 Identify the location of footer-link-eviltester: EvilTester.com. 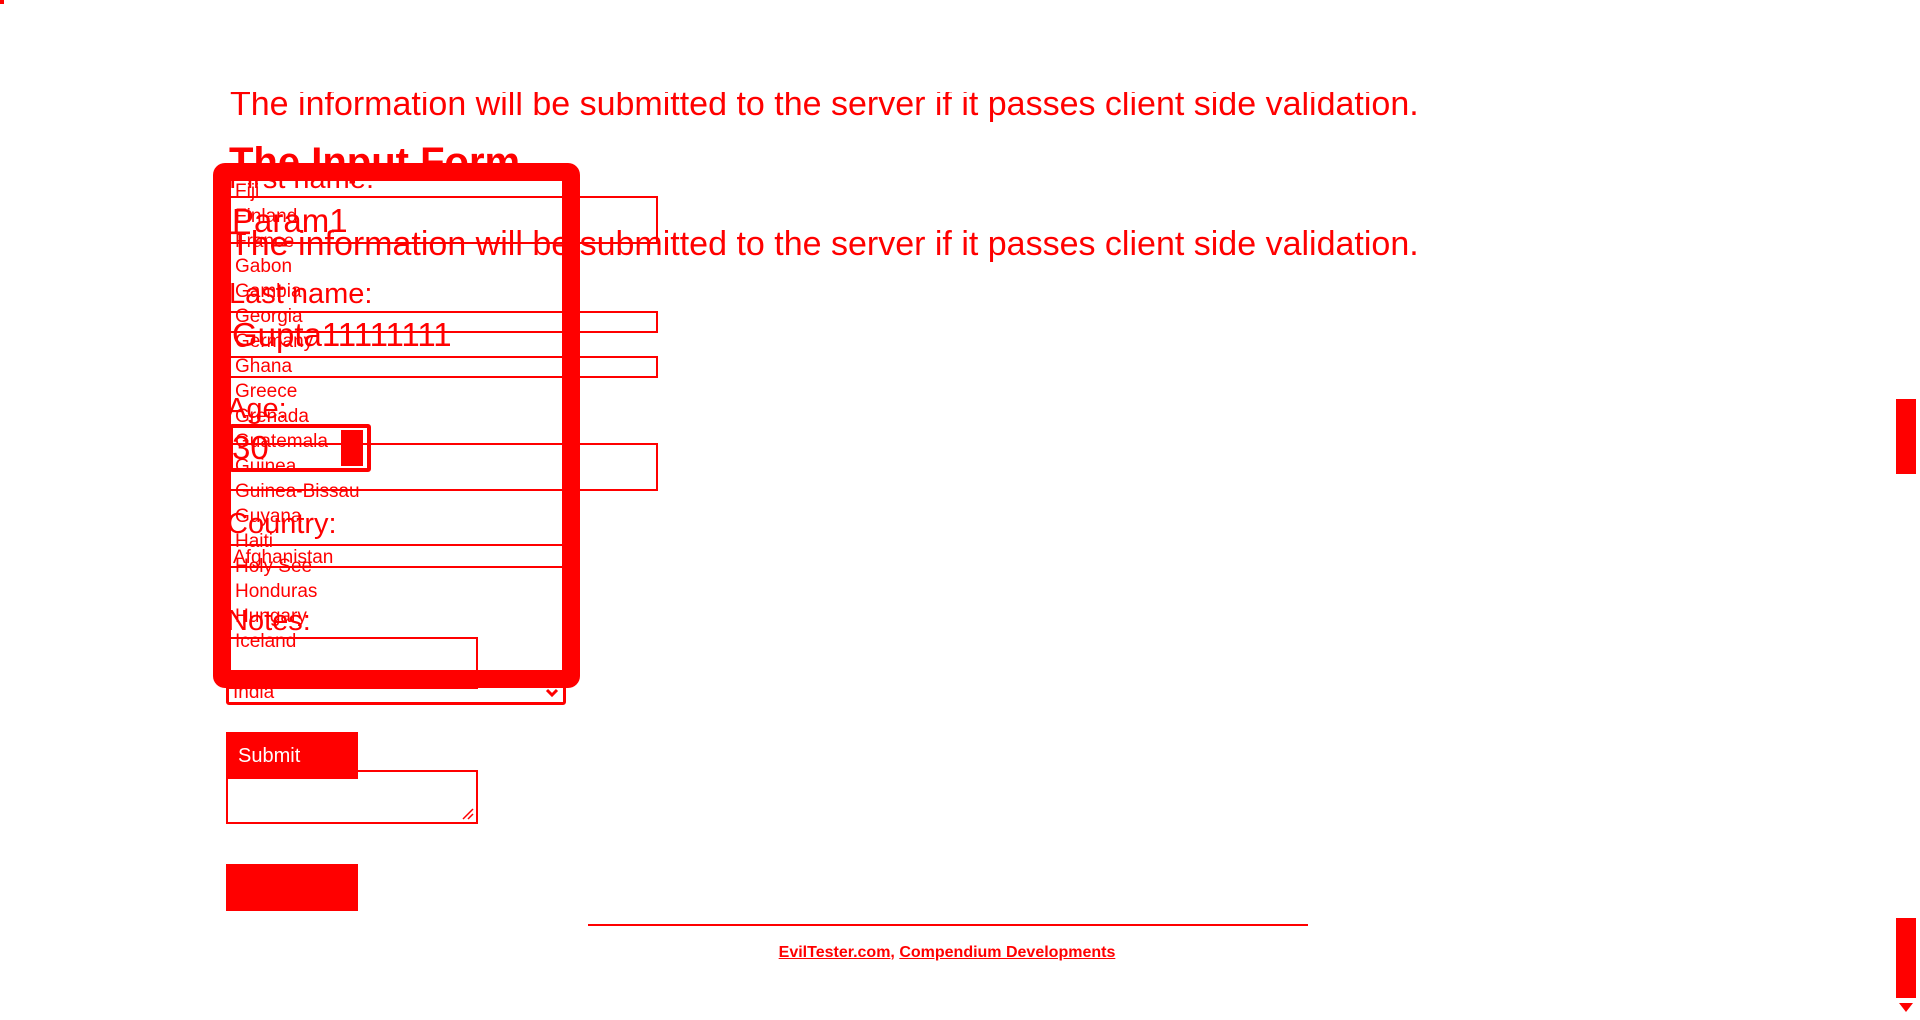
(835, 952).